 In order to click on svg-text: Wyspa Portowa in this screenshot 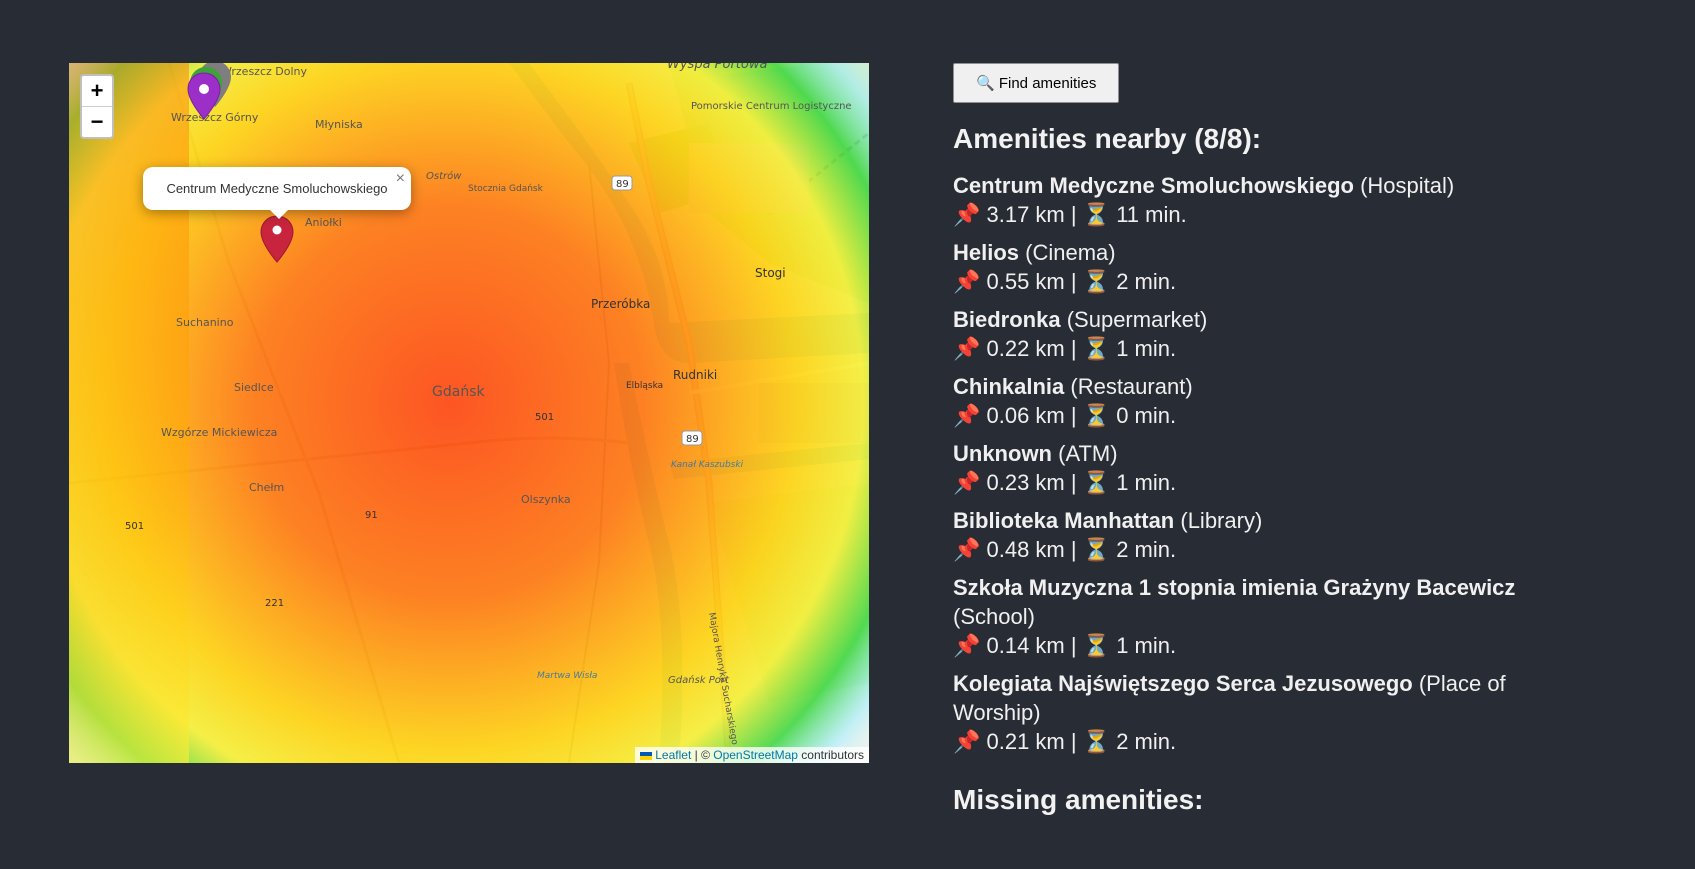, I will do `click(717, 67)`.